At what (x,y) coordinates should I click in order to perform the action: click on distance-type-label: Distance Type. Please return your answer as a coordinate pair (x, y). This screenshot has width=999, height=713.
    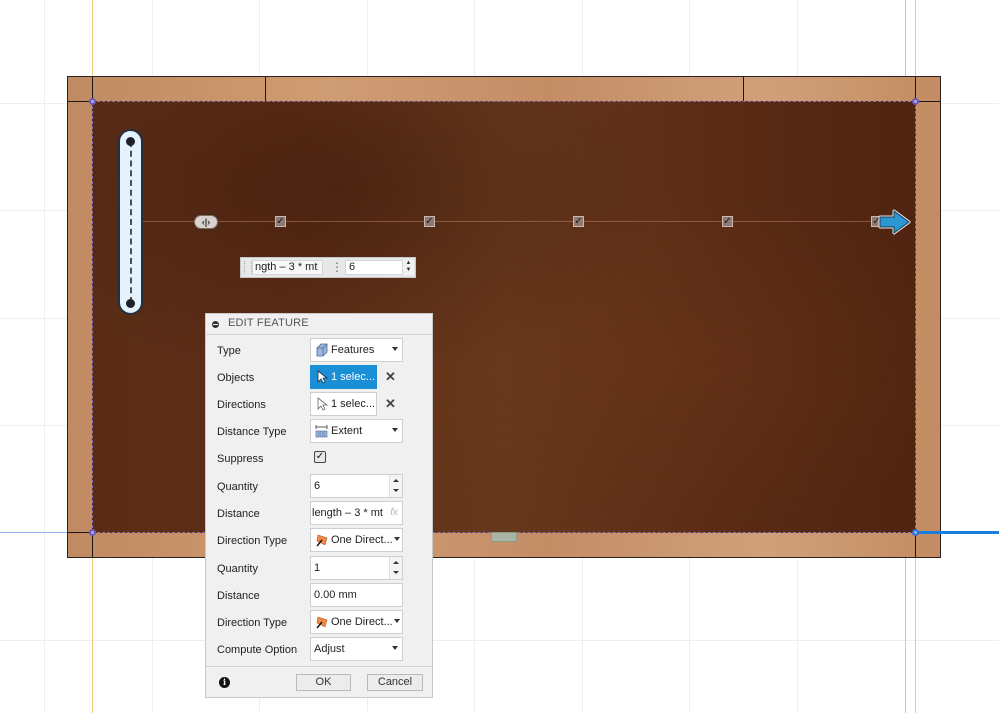
    Looking at the image, I should click on (252, 432).